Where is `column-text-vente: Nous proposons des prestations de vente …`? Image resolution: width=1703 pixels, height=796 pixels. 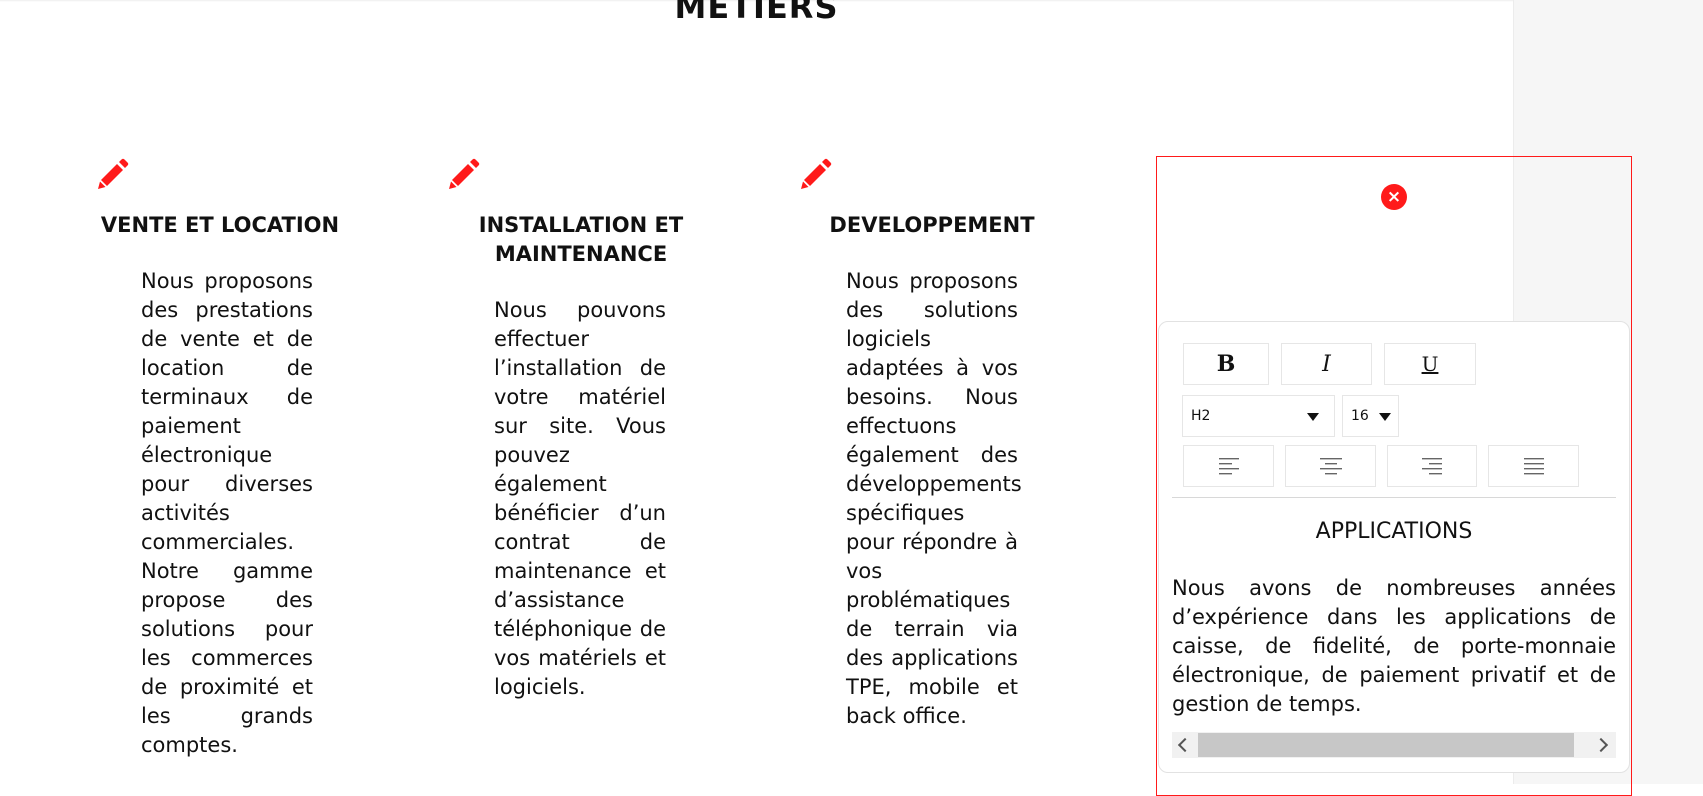
column-text-vente: Nous proposons des prestations de vente … is located at coordinates (227, 513).